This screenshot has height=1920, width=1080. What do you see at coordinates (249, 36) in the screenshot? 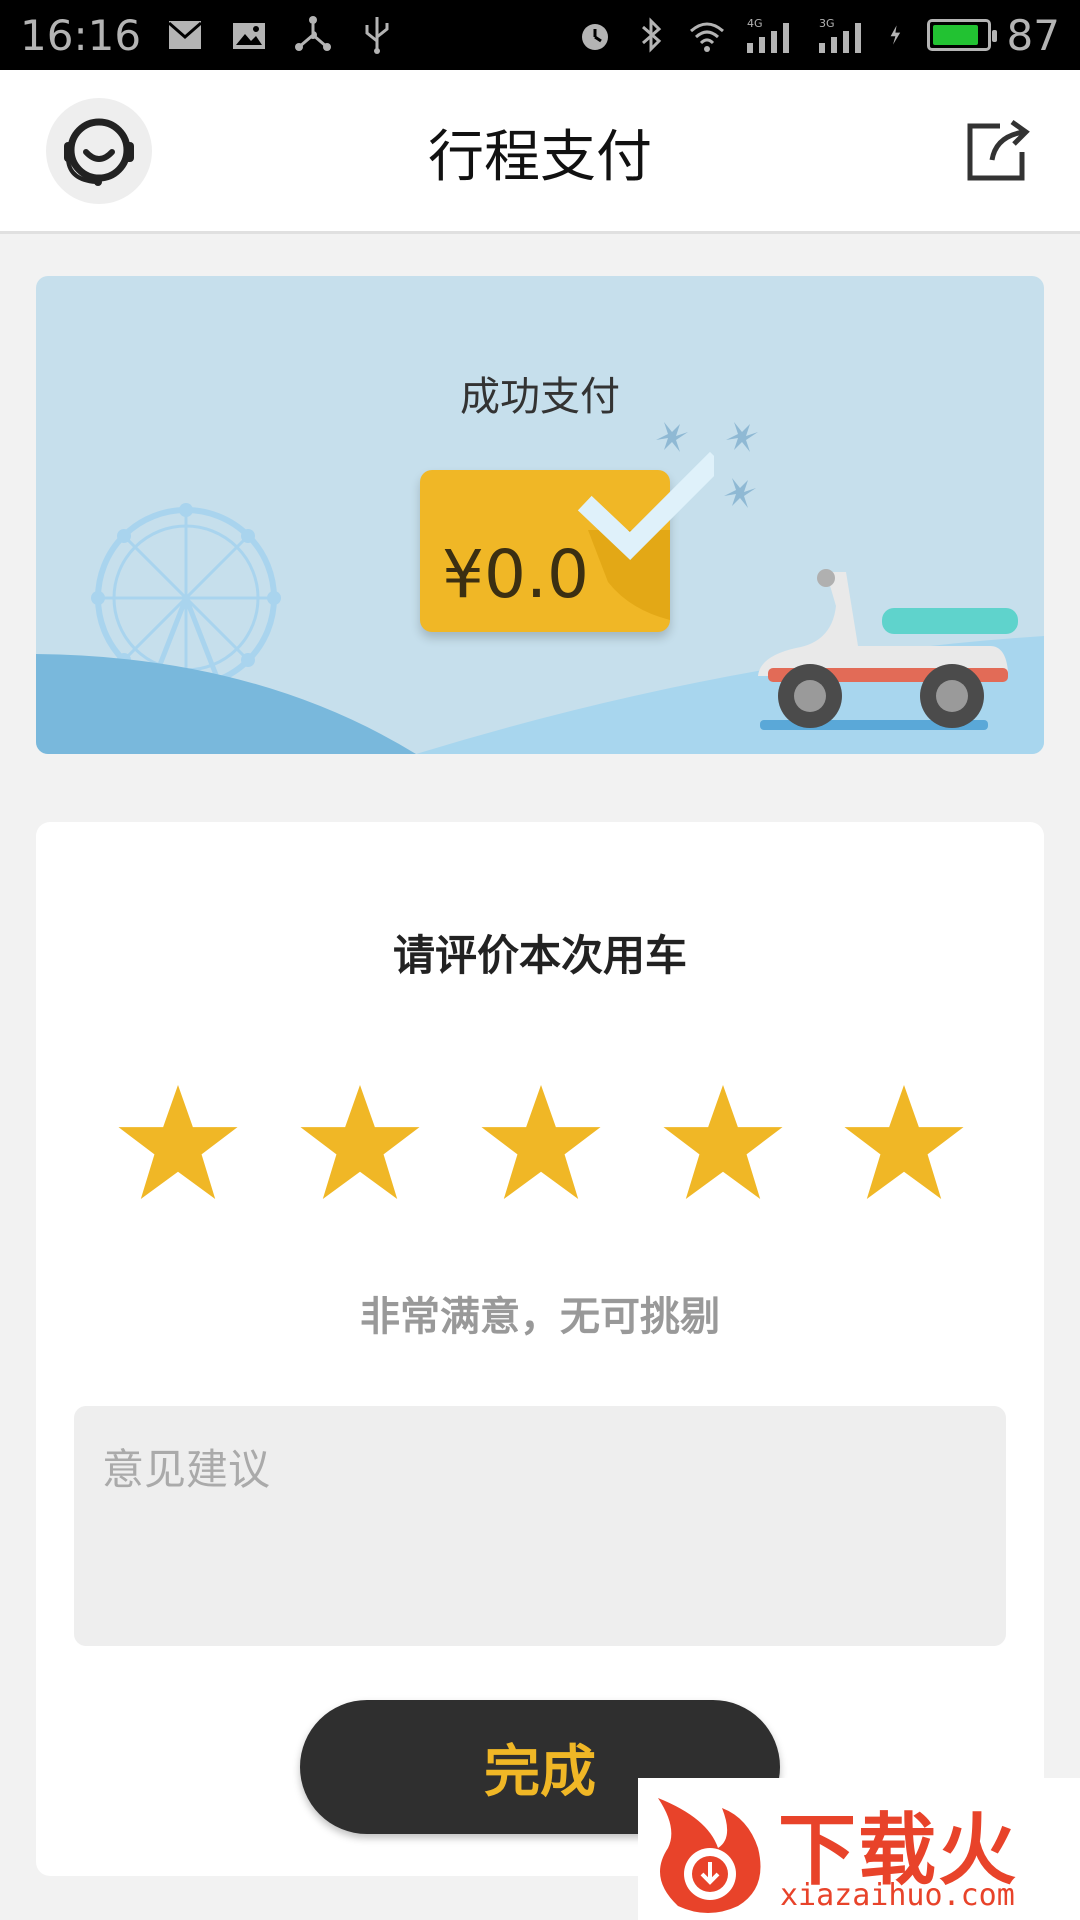
I see `image-icon` at bounding box center [249, 36].